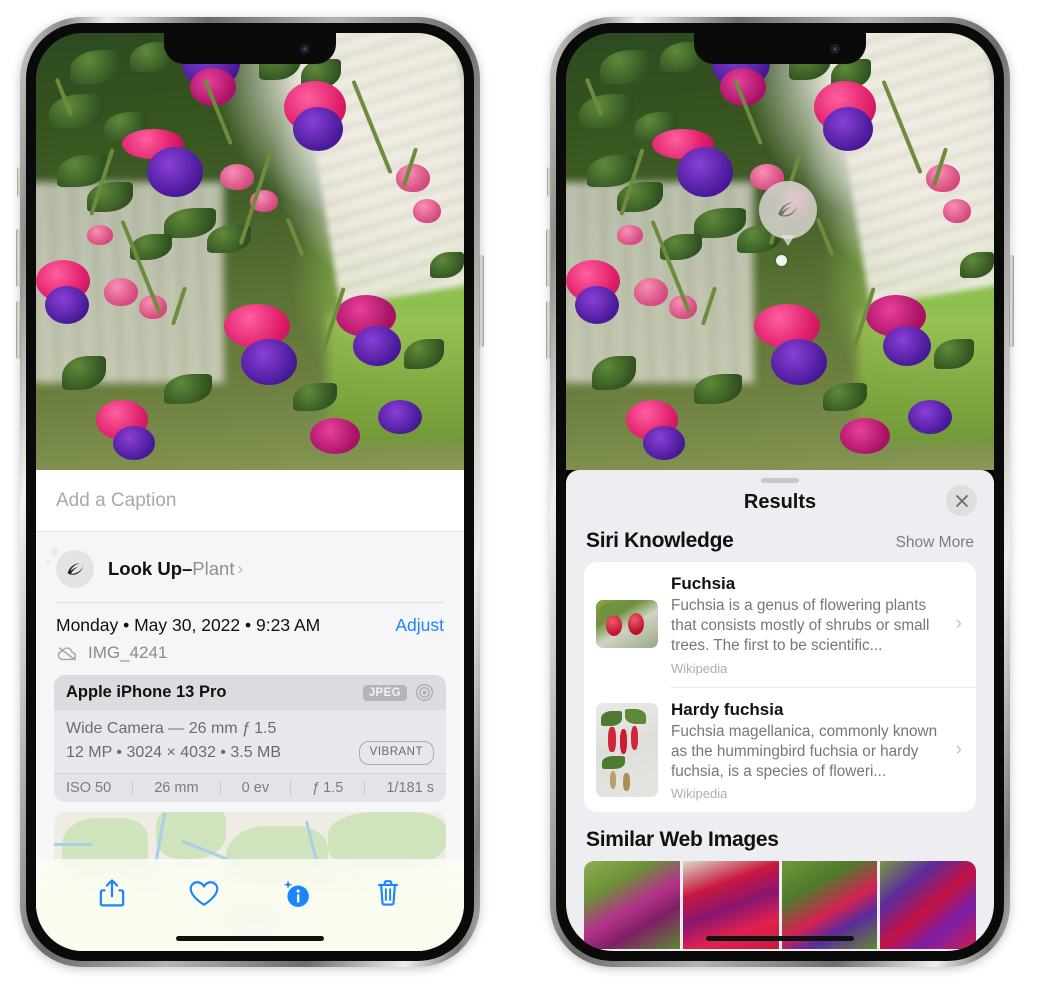 This screenshot has height=985, width=1055. Describe the element at coordinates (627, 749) in the screenshot. I see `card-thumbnail` at that location.